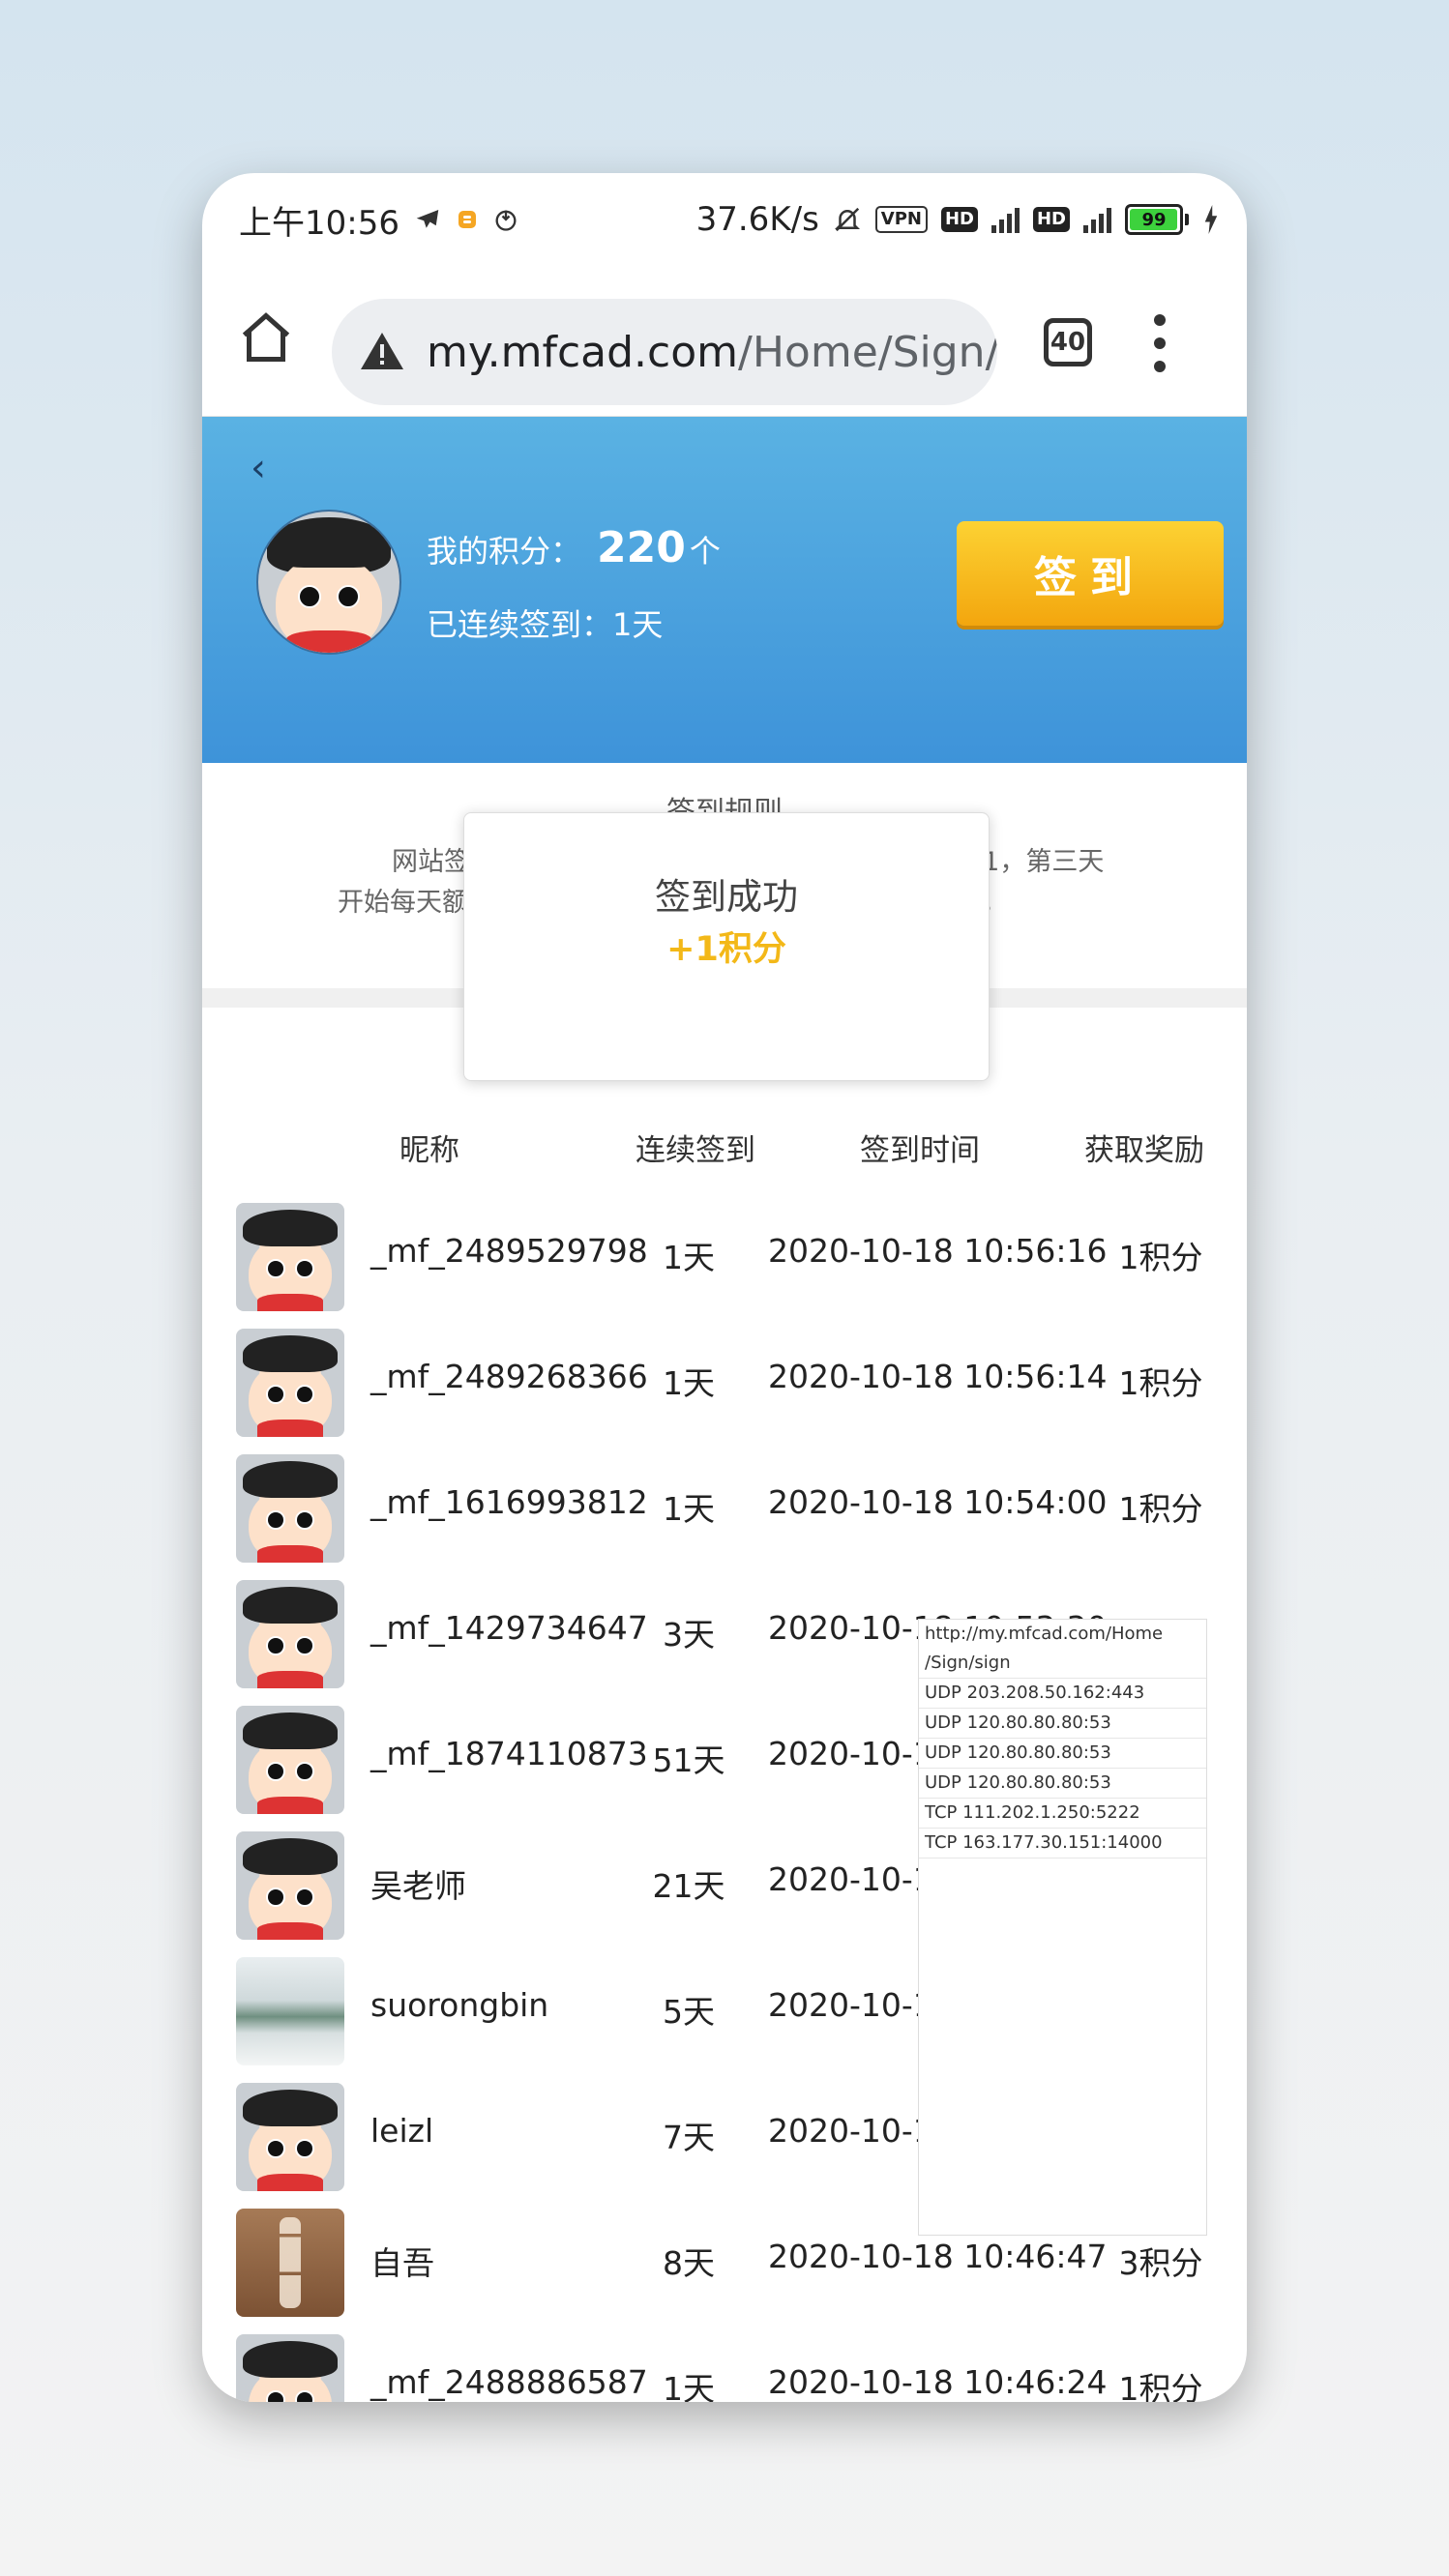  Describe the element at coordinates (583, 352) in the screenshot. I see `url-host: my.mfcad.com` at that location.